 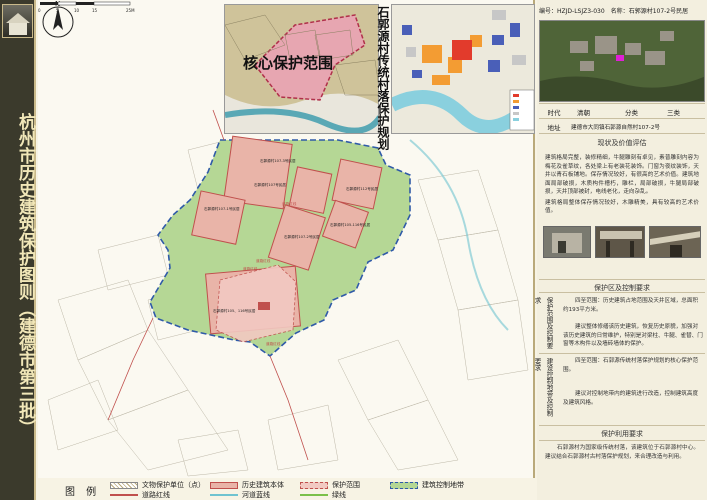 I want to click on side-title-band: 杭州市历史建筑保护图则（建德市第三批）, so click(x=18, y=250).